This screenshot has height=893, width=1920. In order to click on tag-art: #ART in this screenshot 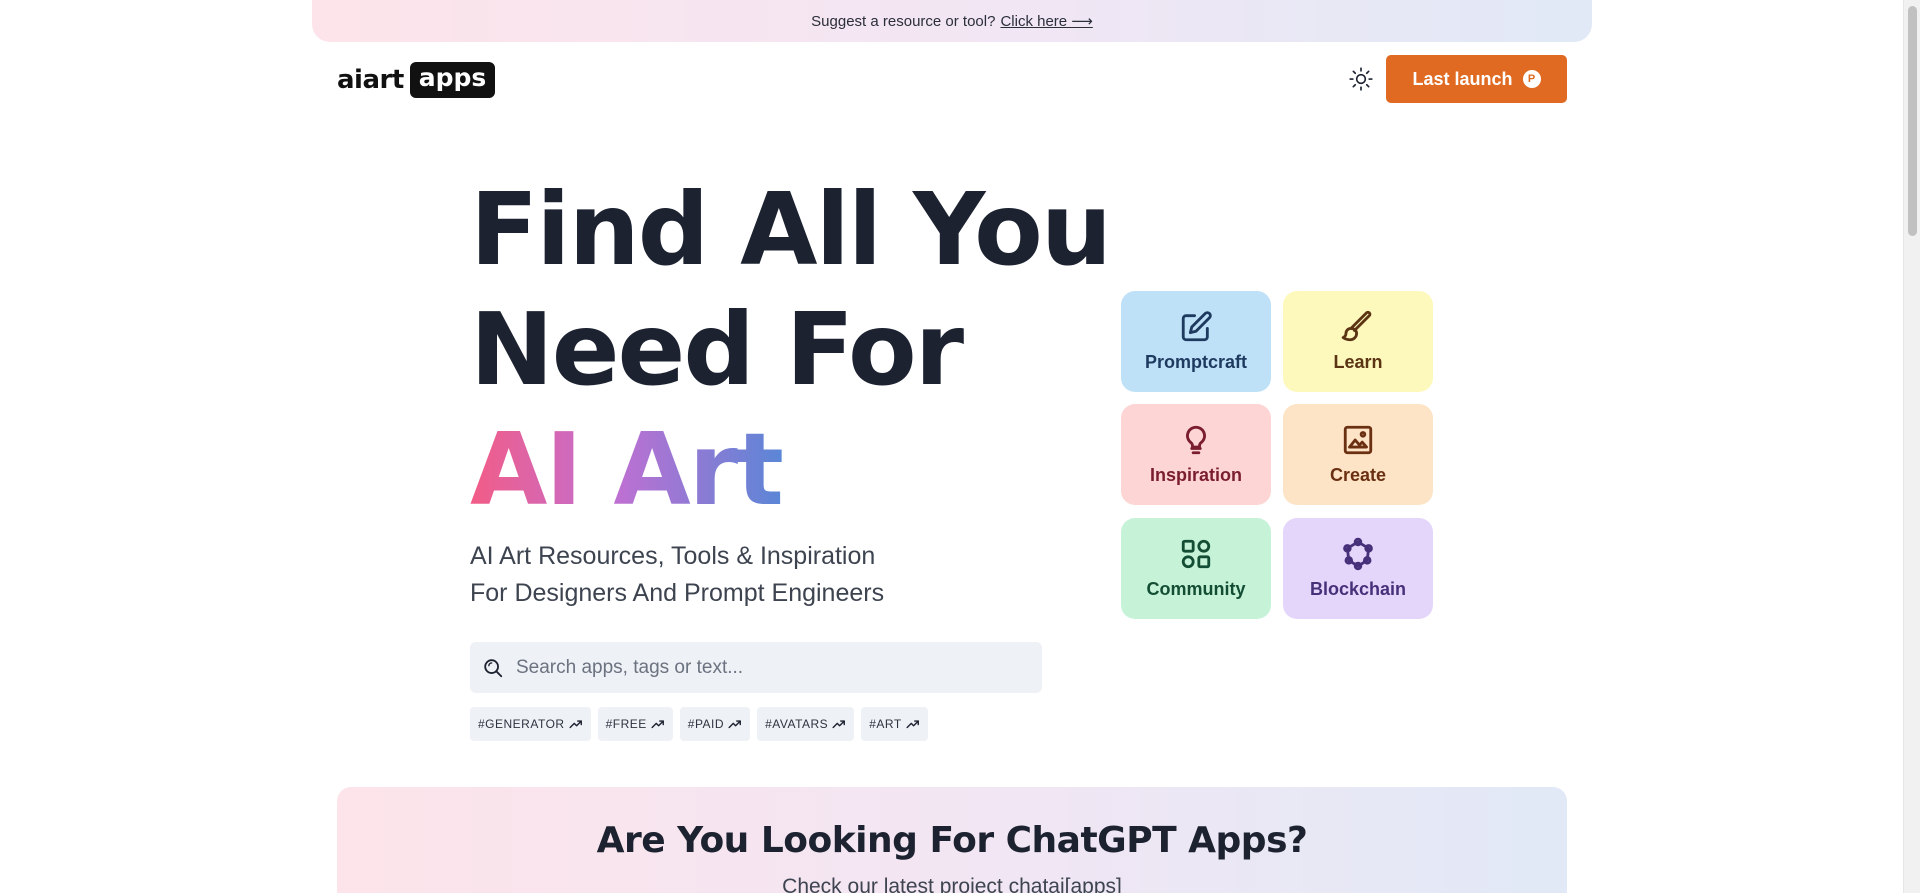, I will do `click(894, 724)`.